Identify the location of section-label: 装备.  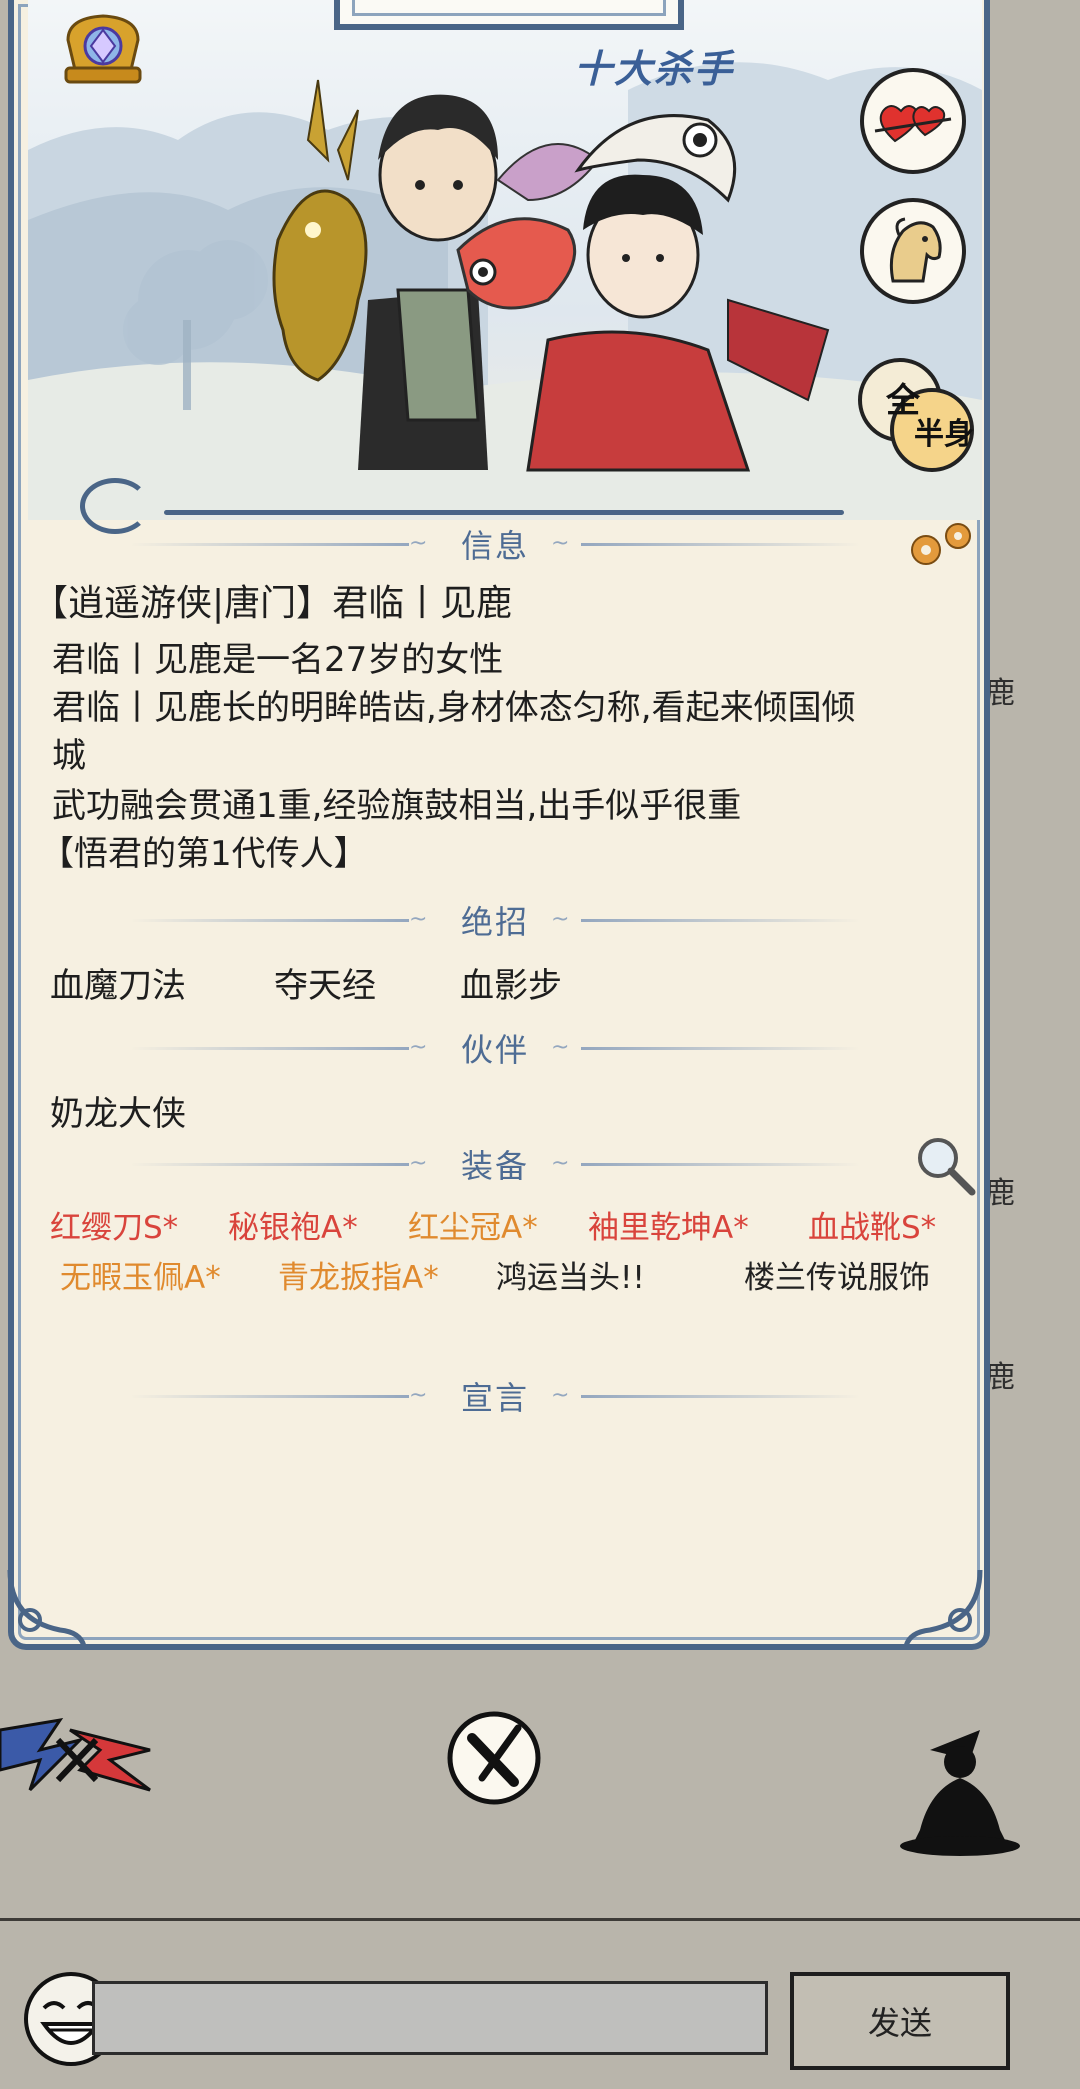
(495, 1166).